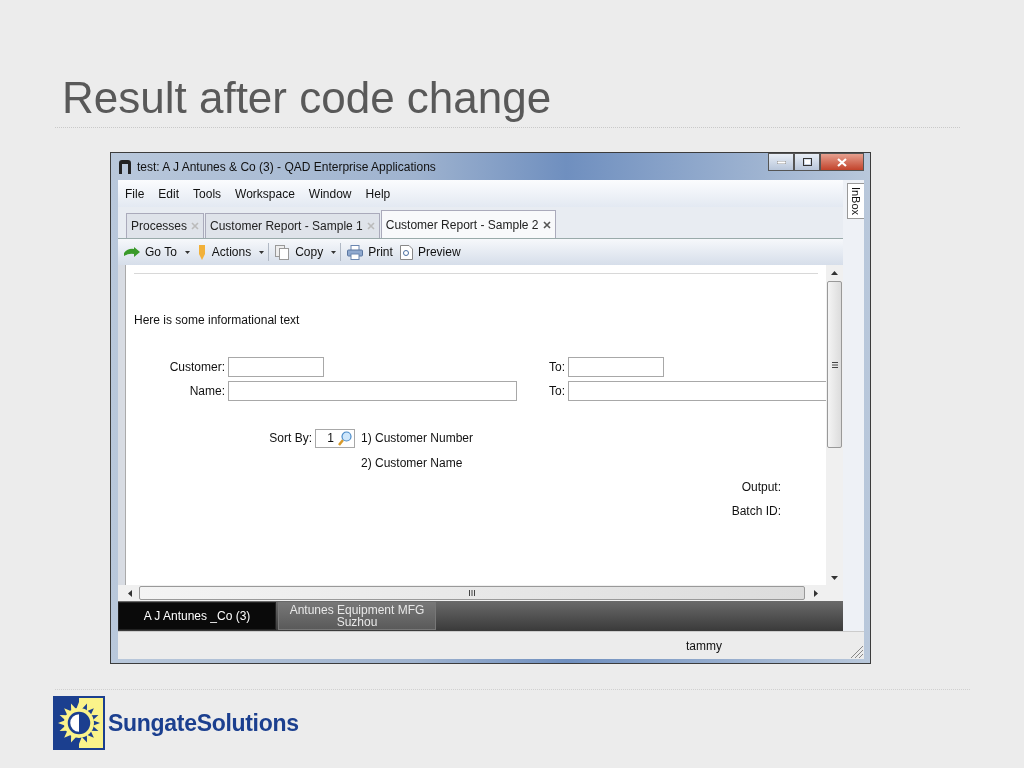 This screenshot has height=768, width=1024. I want to click on sort-field: 1, so click(335, 438).